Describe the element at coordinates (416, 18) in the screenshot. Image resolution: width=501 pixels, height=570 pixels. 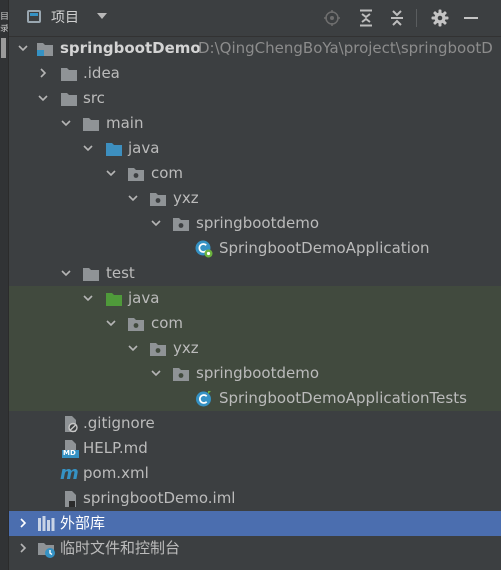
I see `toolbar-divider` at that location.